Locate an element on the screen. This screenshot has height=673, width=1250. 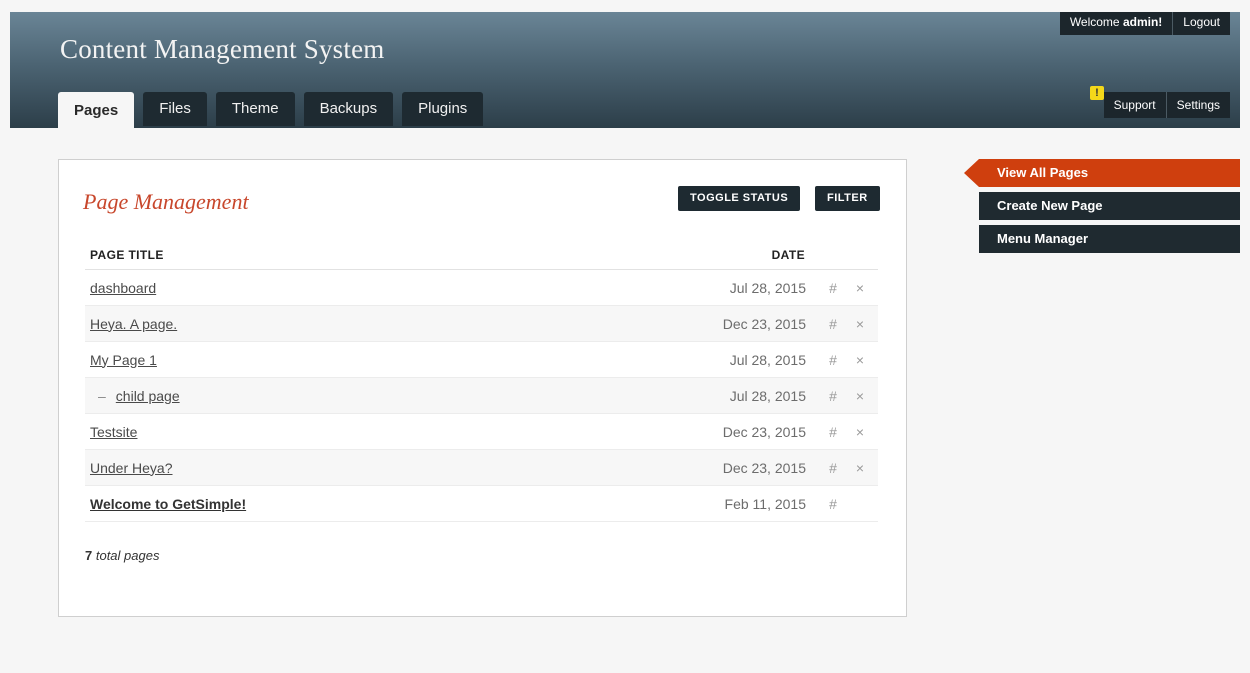
toggle-status-button: TOGGLE STATUS is located at coordinates (739, 198).